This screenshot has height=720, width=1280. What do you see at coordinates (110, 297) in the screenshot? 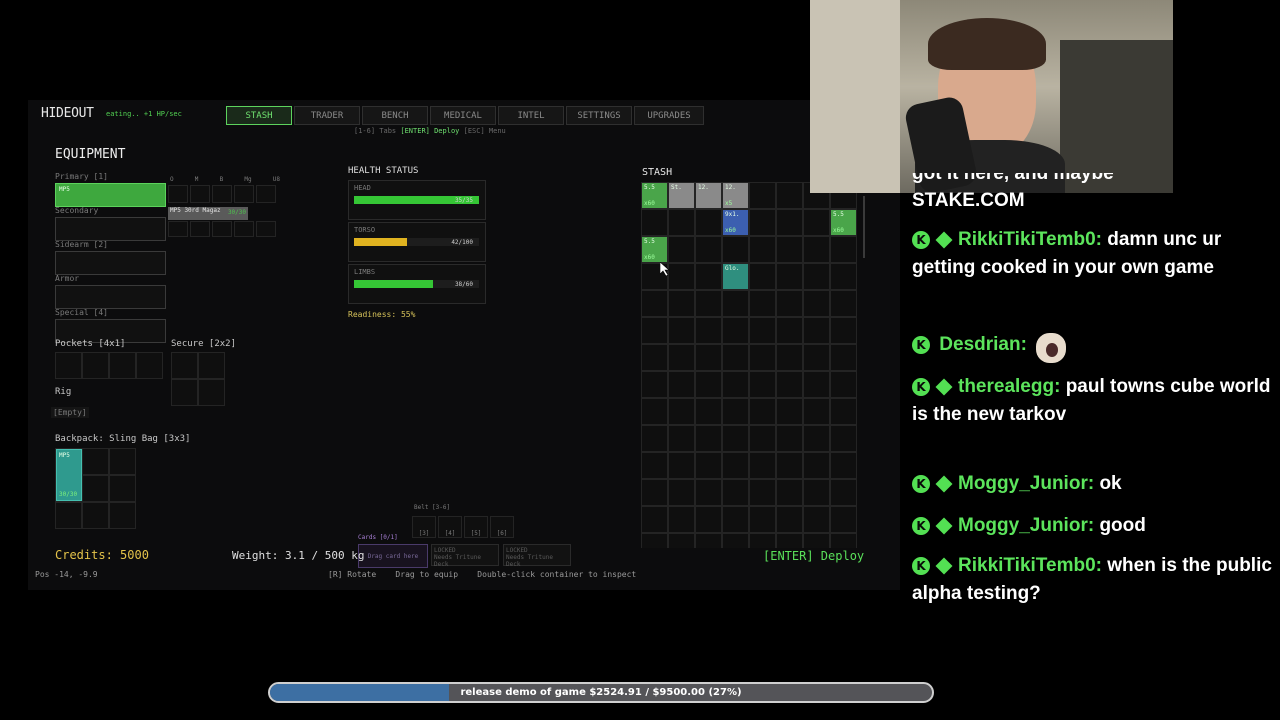
I see `armor-slot` at bounding box center [110, 297].